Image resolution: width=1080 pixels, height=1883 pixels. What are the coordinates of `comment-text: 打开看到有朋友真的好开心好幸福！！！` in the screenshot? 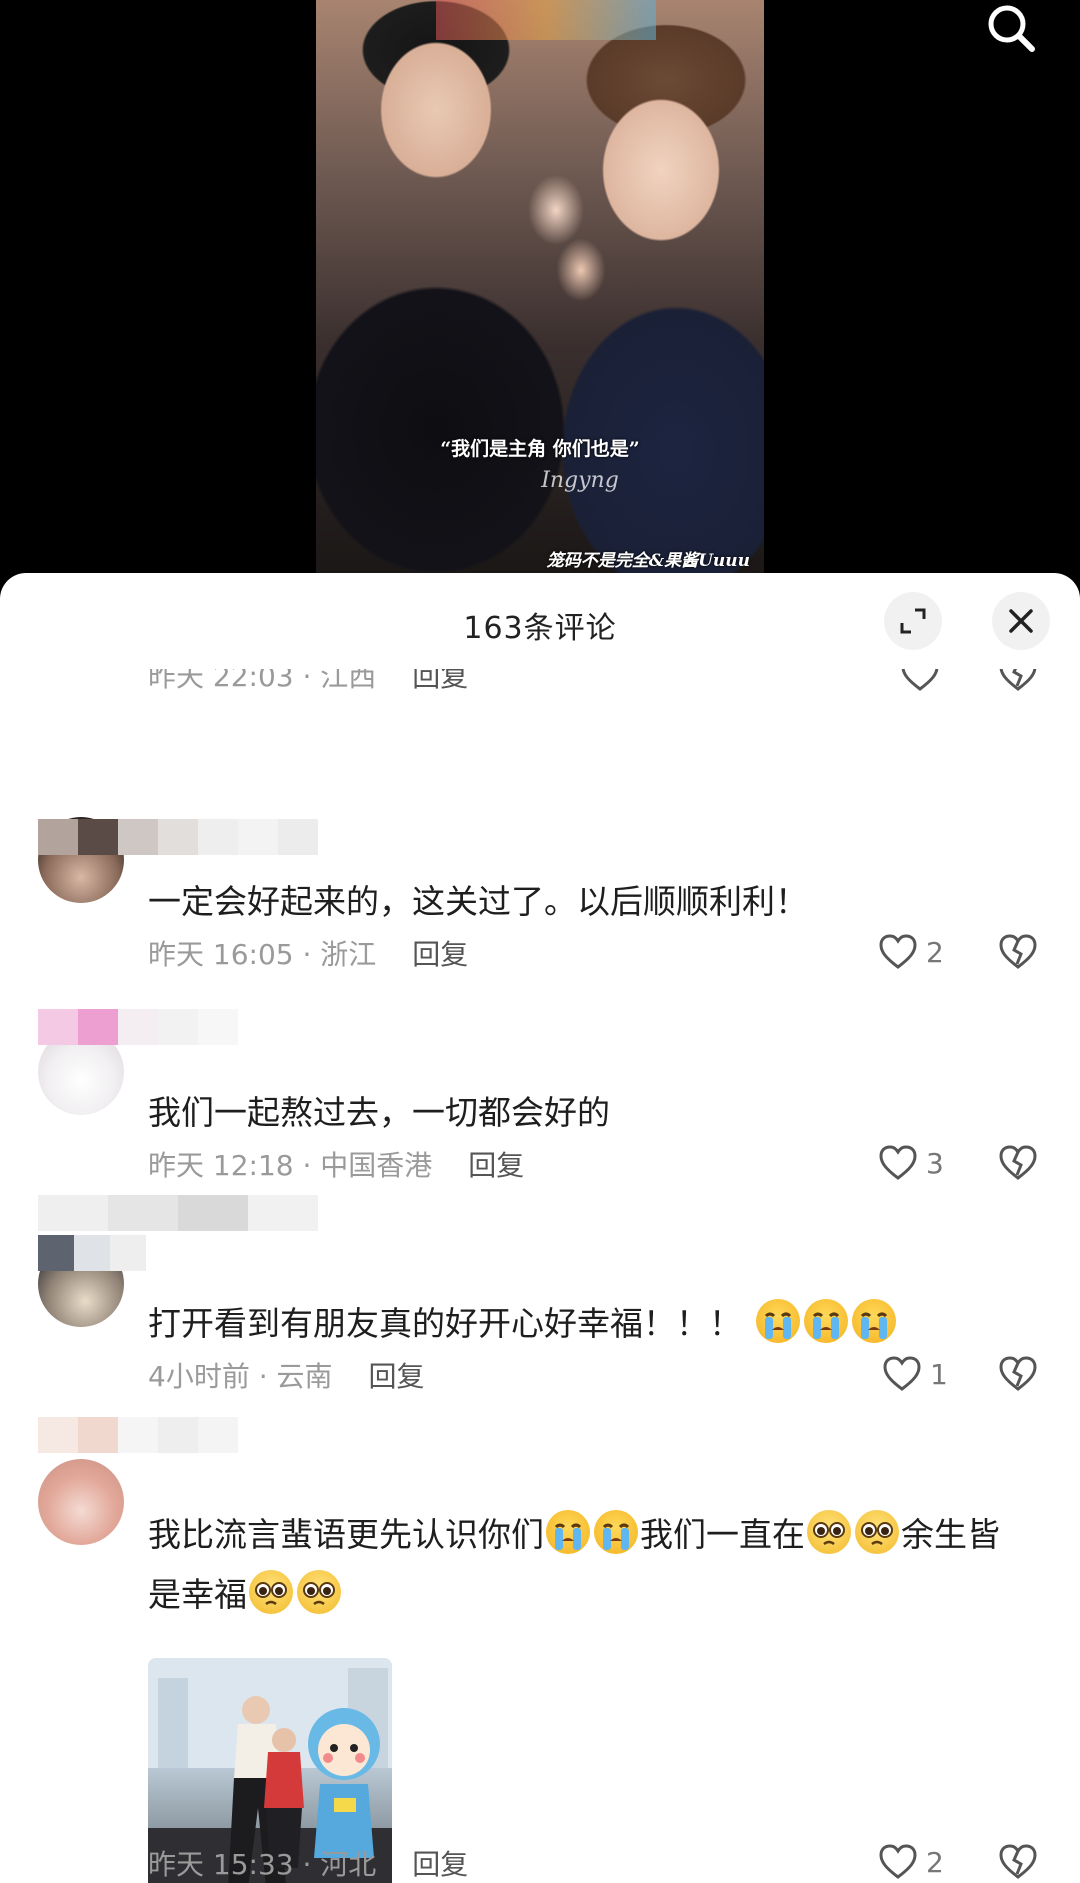 It's located at (588, 1324).